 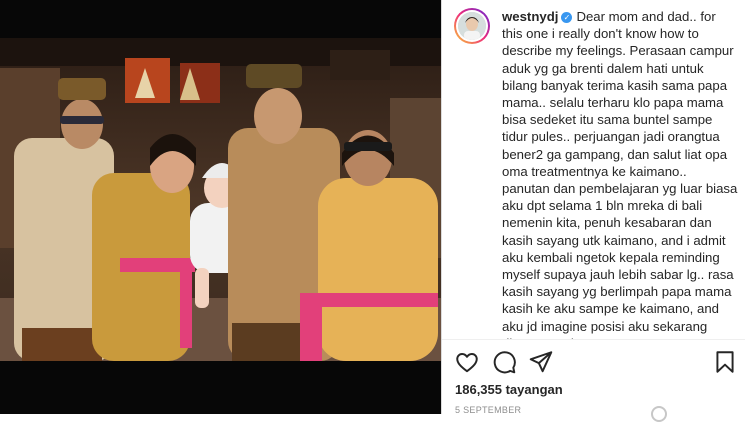 I want to click on avatar, so click(x=472, y=26).